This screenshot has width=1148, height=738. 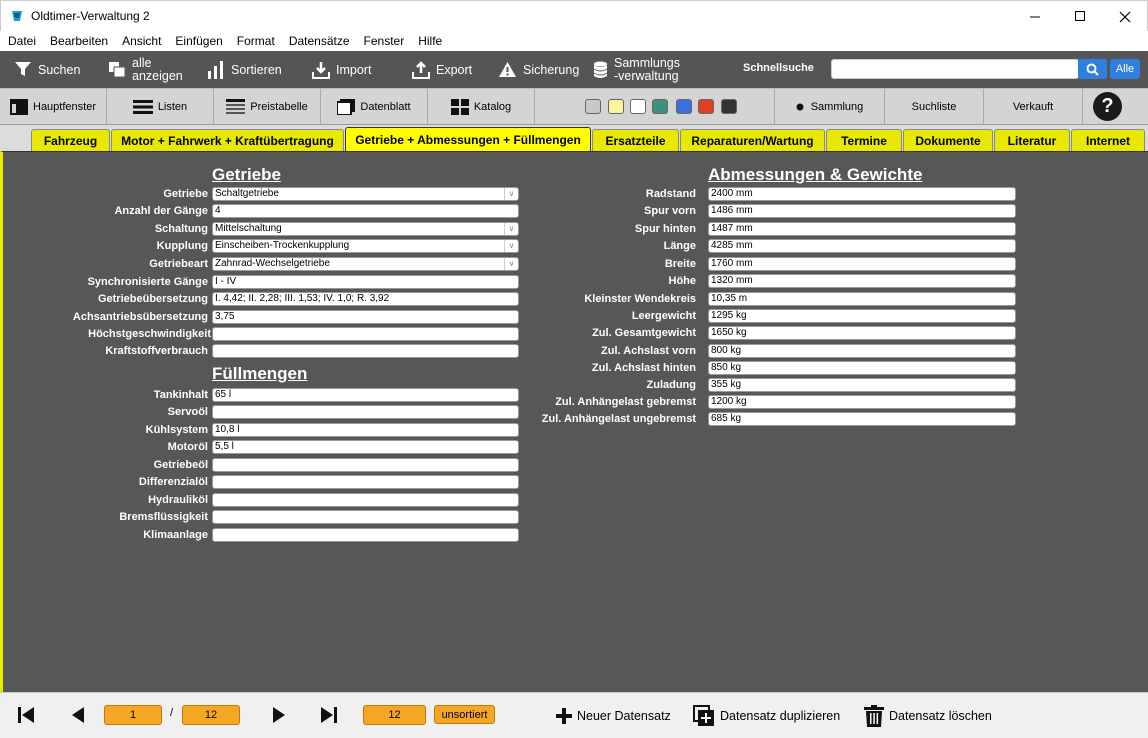 I want to click on tab-ersatzteile: Ersatzteile, so click(x=635, y=140).